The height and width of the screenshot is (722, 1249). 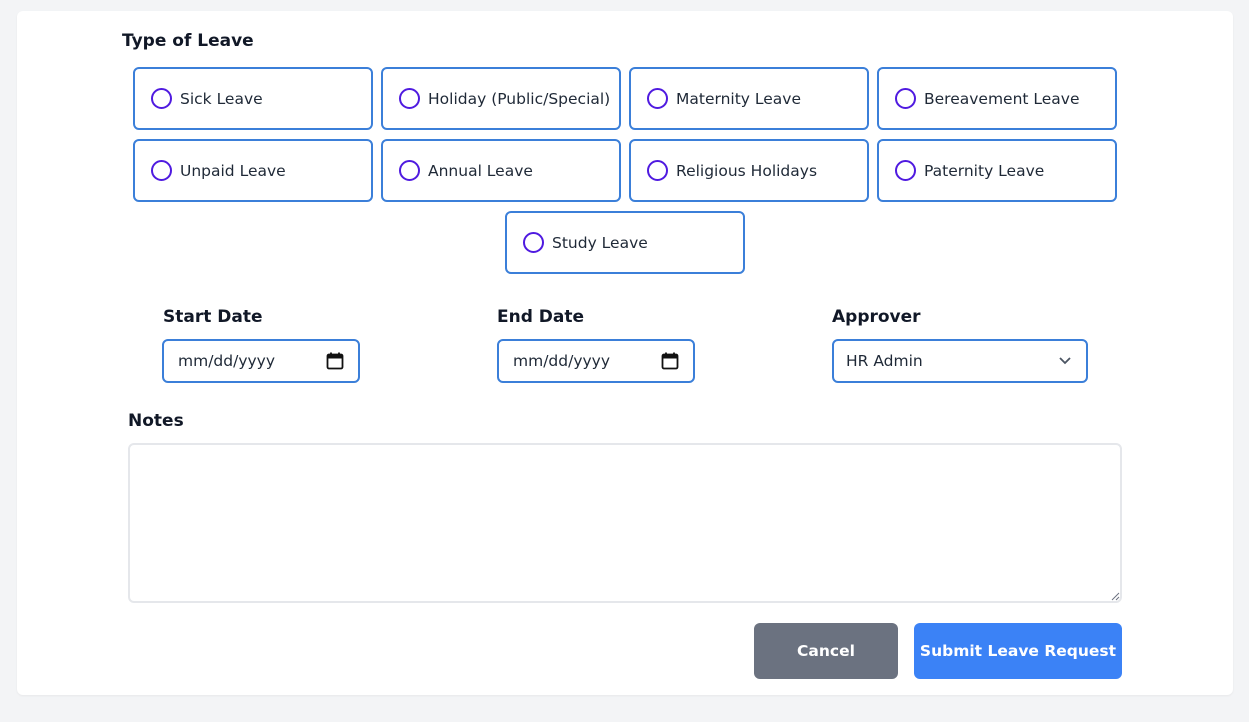 I want to click on radio-paternity-leave, so click(x=905, y=170).